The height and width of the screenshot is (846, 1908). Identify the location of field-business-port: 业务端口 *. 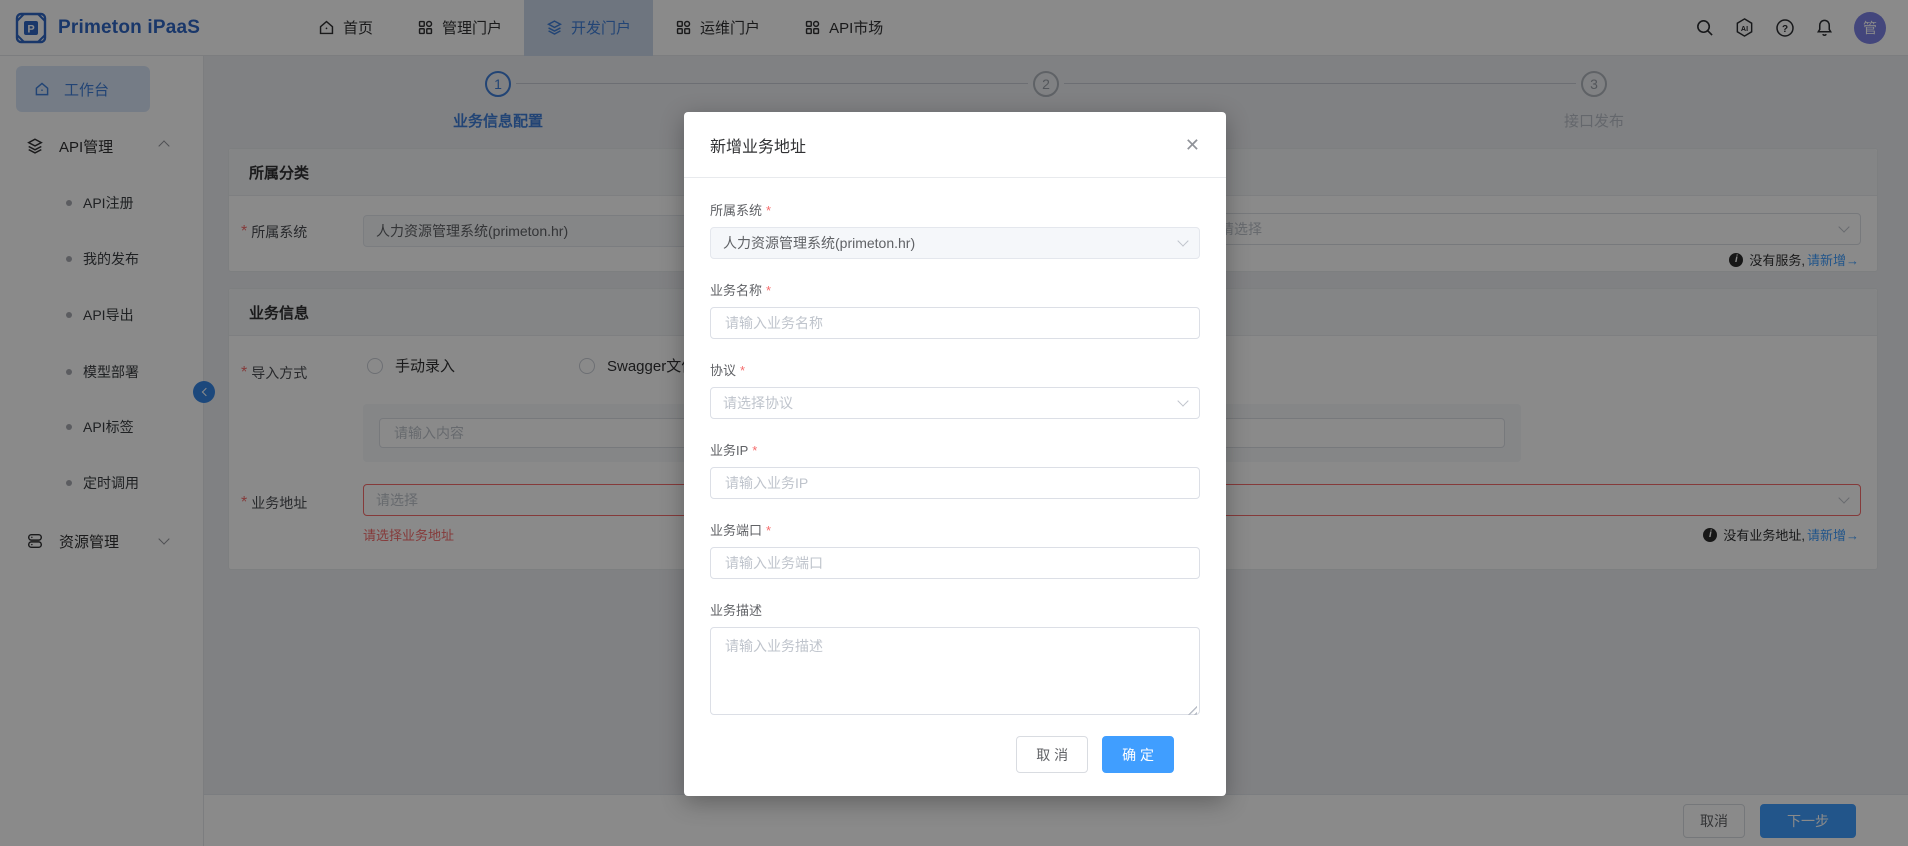
(955, 549).